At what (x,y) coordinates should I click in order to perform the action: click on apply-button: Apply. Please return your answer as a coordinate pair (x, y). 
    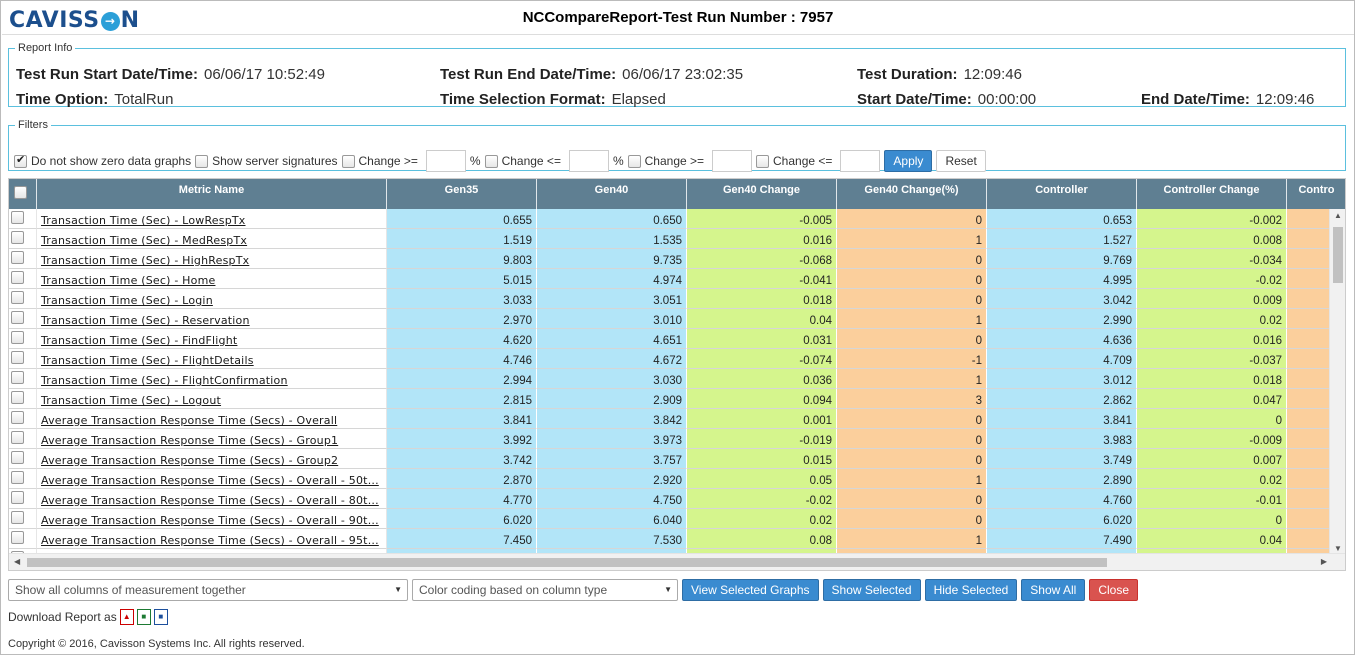
    Looking at the image, I should click on (908, 161).